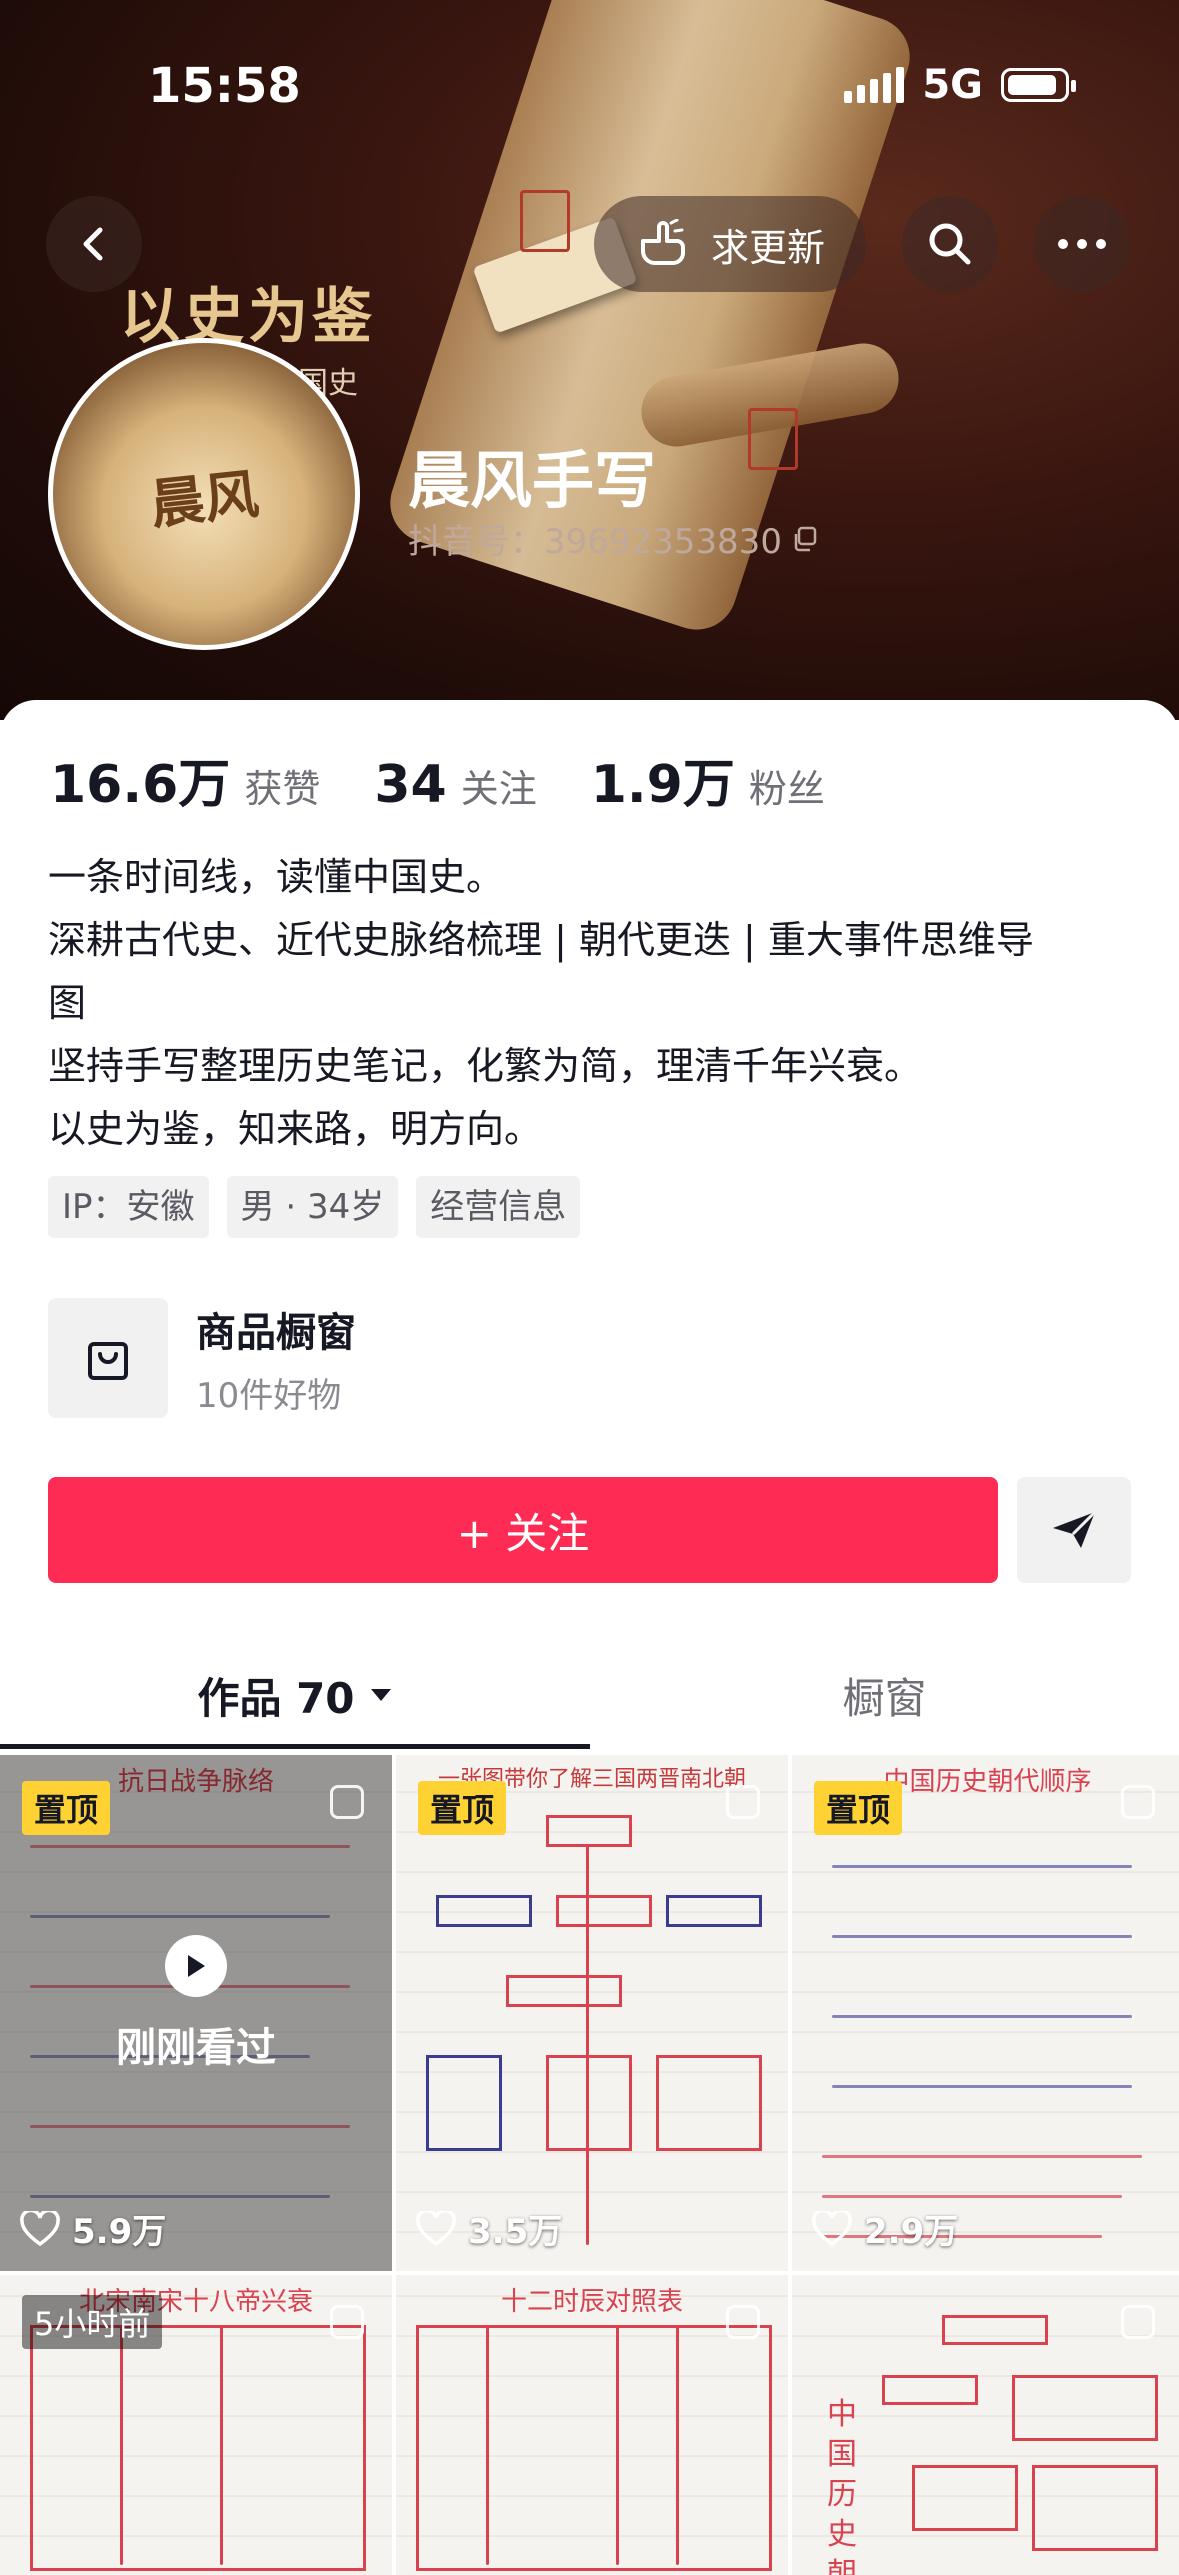 The height and width of the screenshot is (2575, 1179). I want to click on search-icon, so click(950, 244).